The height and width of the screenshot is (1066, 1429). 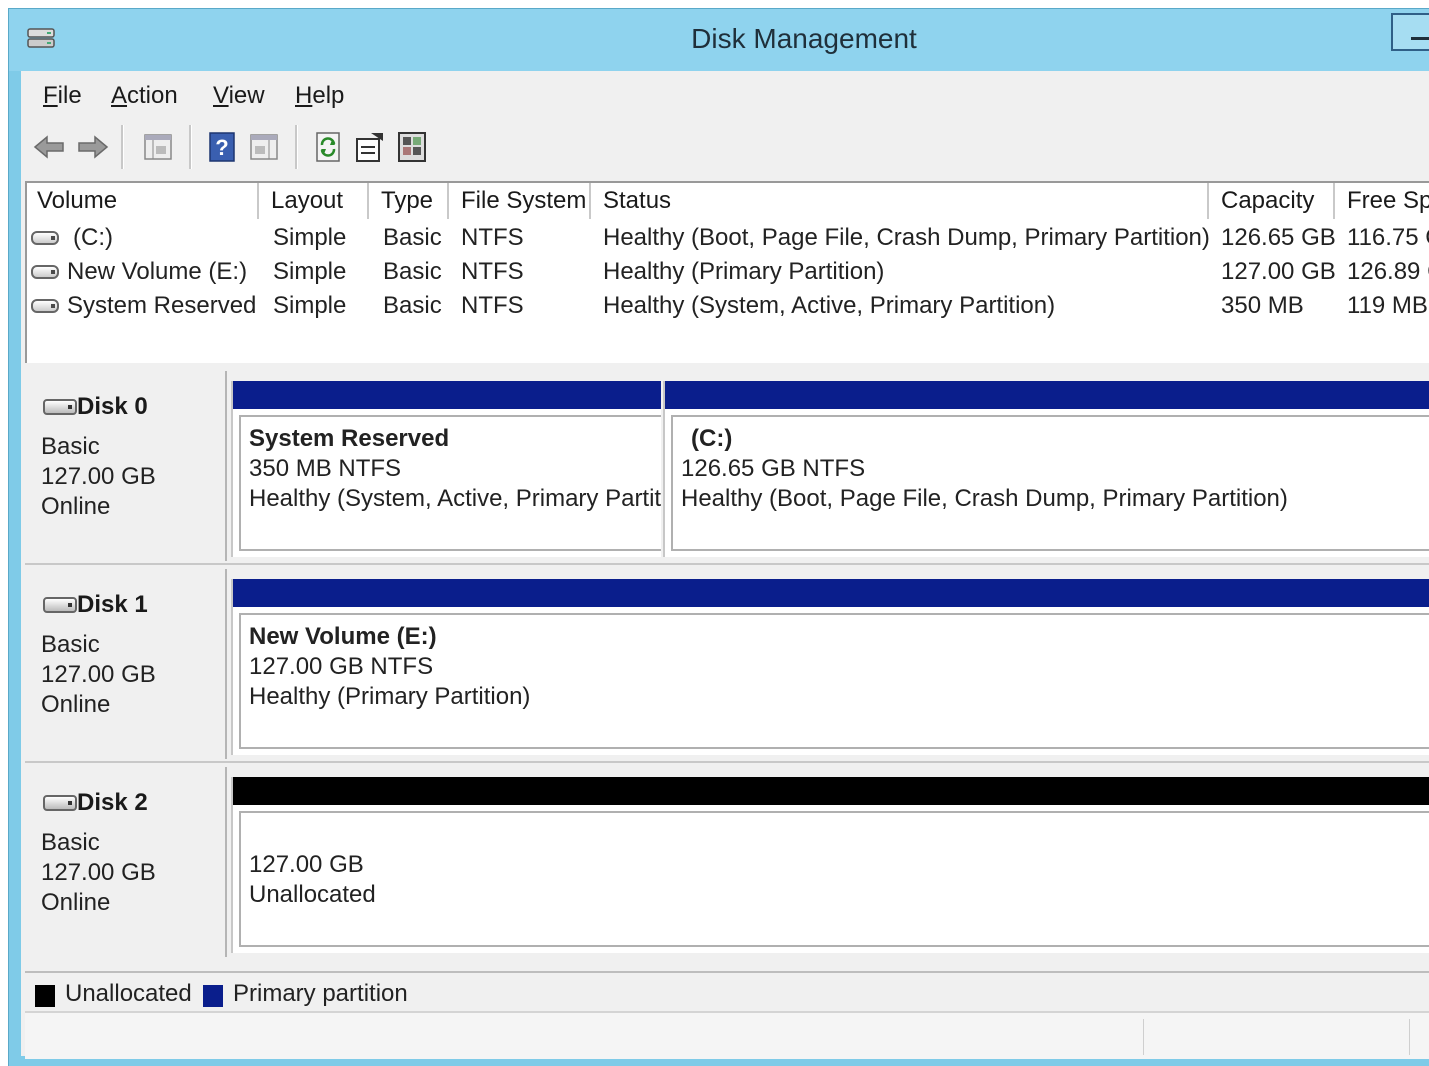 I want to click on partition-status: Healthy (System, Active, Primary Partit, so click(x=455, y=498).